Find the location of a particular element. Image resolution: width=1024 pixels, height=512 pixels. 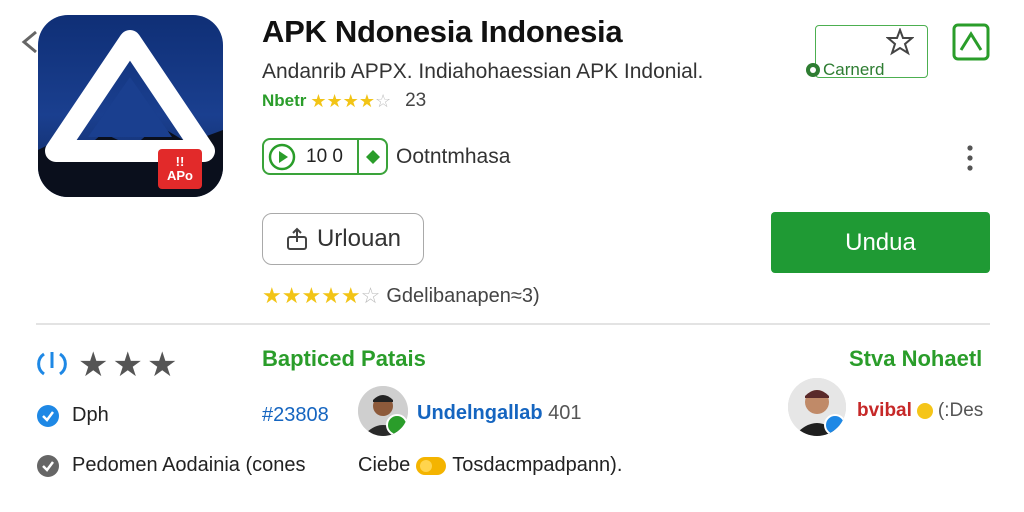

review-stars: ★★★★★☆ is located at coordinates (321, 295).